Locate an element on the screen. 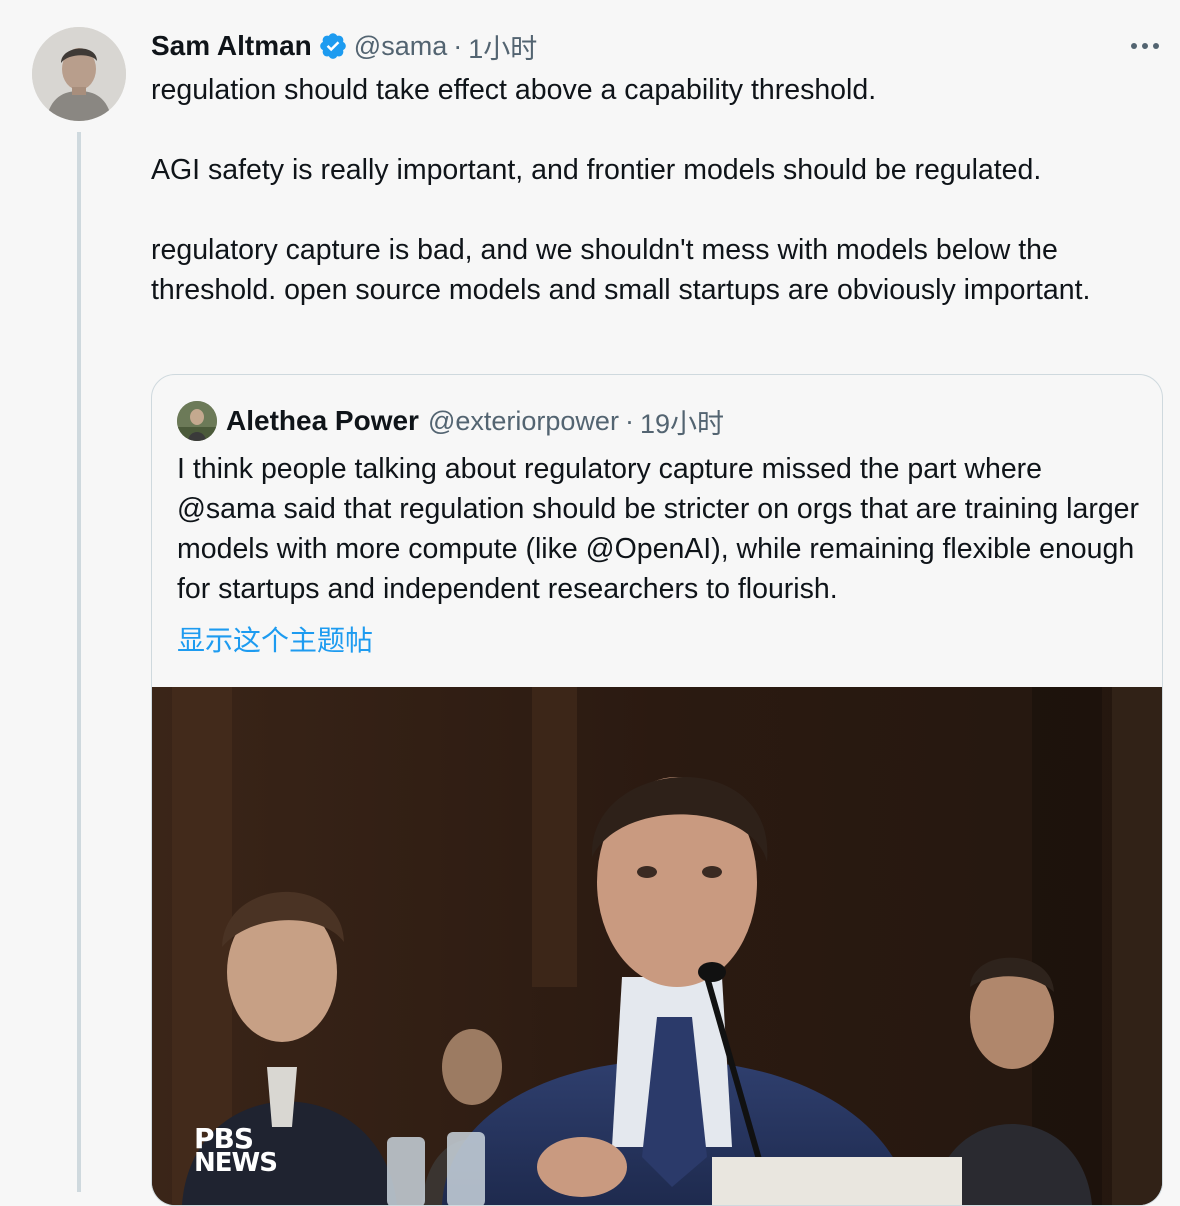 This screenshot has width=1180, height=1206. verified-badge-icon is located at coordinates (333, 46).